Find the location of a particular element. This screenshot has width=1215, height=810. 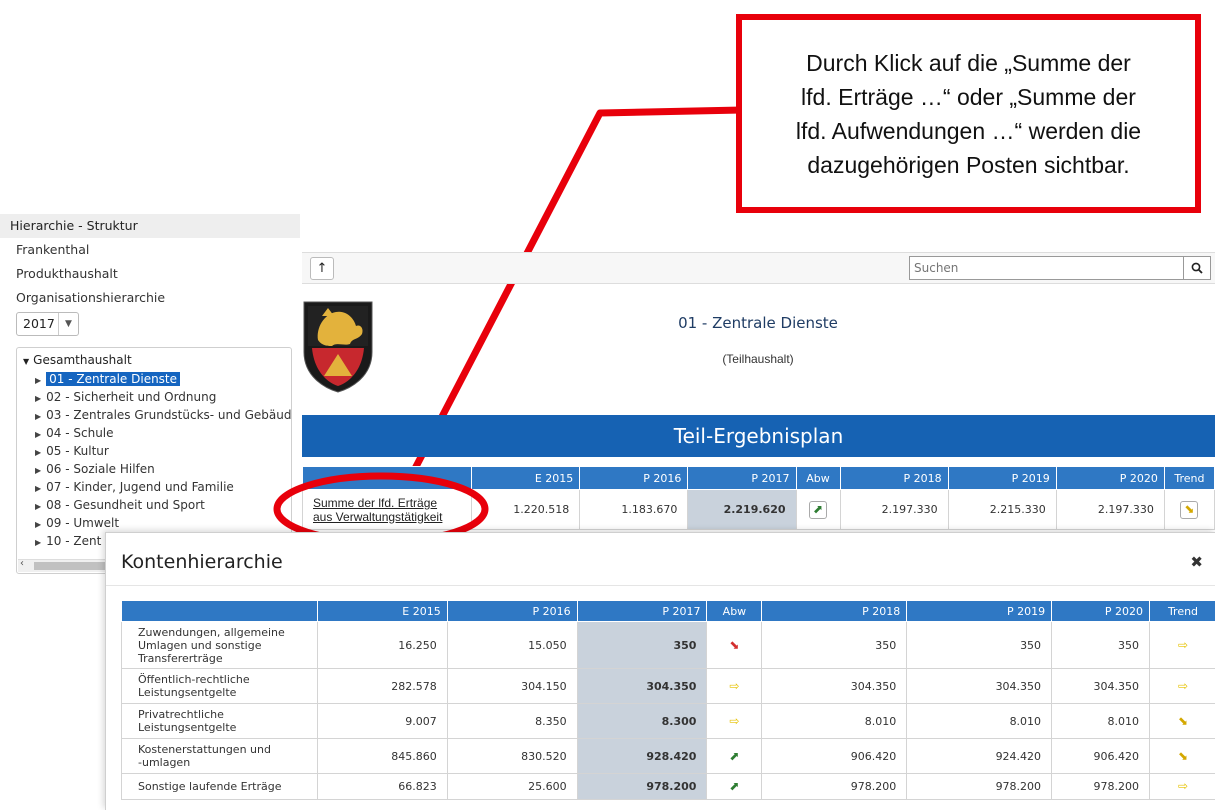

search-input is located at coordinates (1046, 268).